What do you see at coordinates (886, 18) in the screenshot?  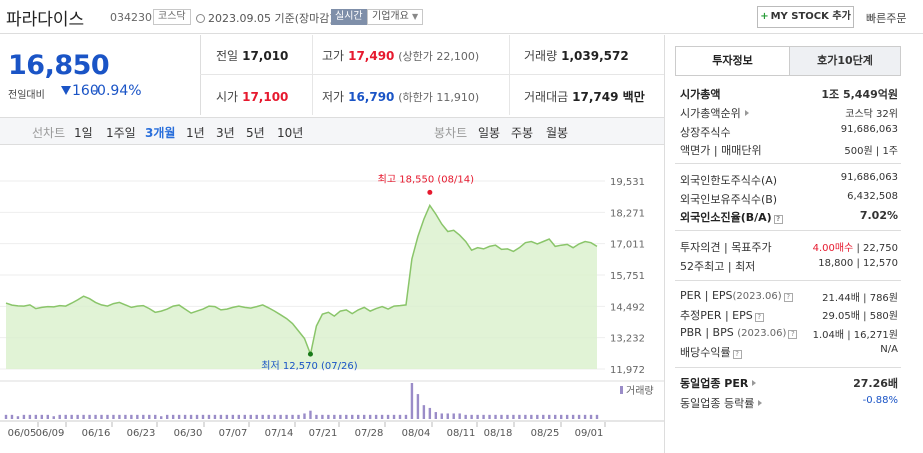 I see `quick-order-link: 빠른주문` at bounding box center [886, 18].